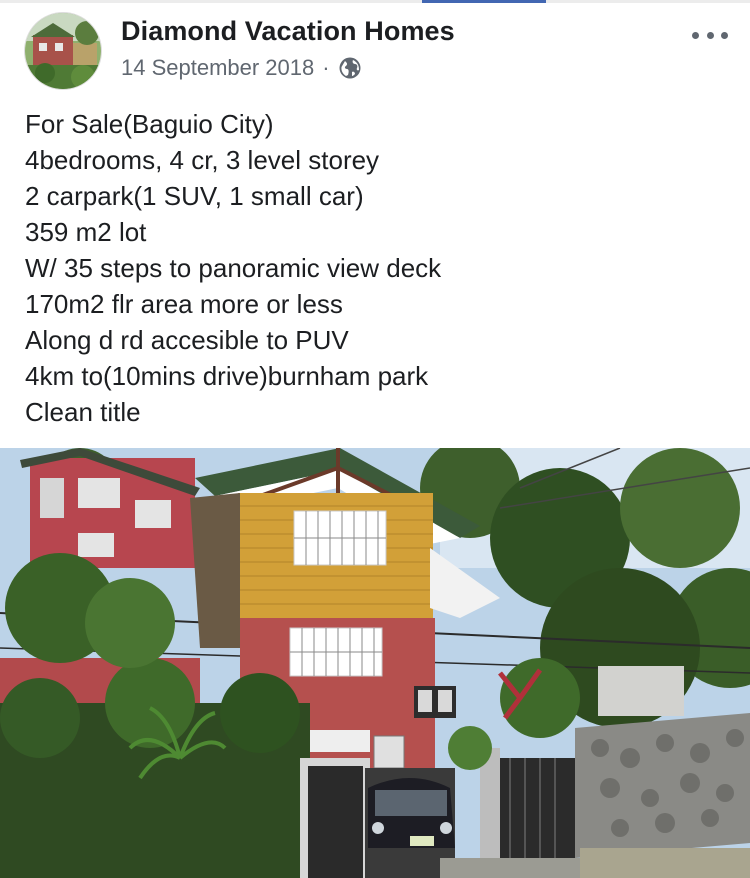 The width and height of the screenshot is (750, 878). I want to click on avatar-image, so click(63, 51).